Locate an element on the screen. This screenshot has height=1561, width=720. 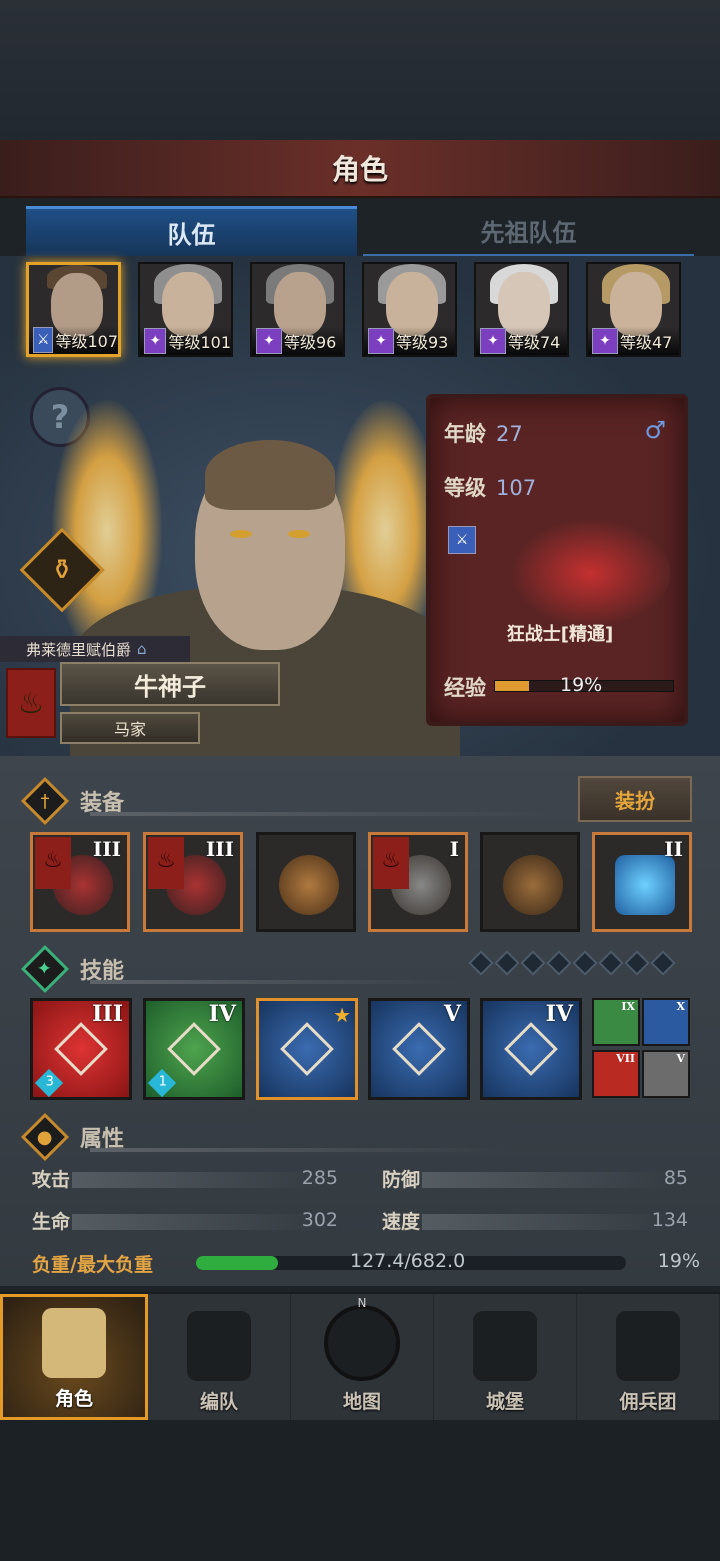
exp-fill is located at coordinates (512, 686).